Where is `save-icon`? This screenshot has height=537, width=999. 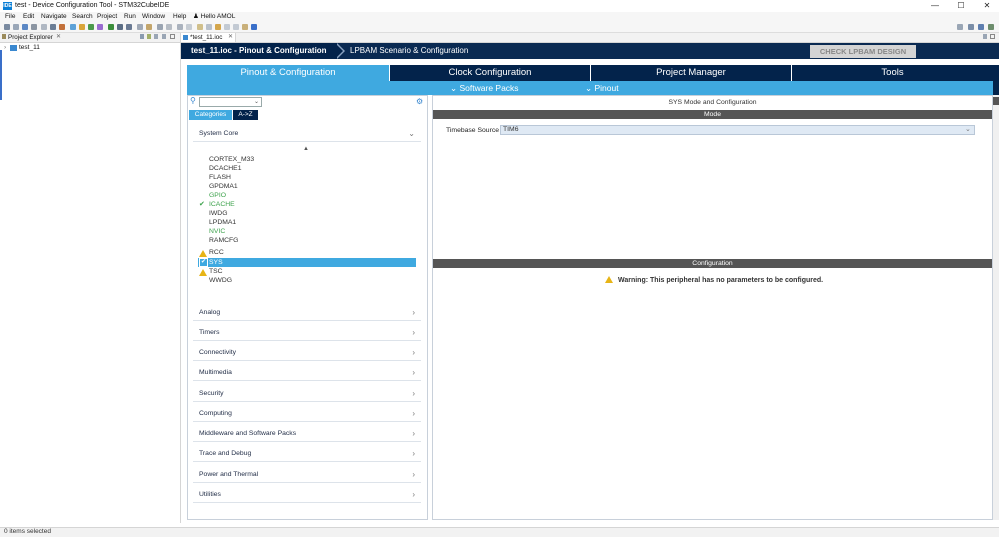
save-icon is located at coordinates (25, 27).